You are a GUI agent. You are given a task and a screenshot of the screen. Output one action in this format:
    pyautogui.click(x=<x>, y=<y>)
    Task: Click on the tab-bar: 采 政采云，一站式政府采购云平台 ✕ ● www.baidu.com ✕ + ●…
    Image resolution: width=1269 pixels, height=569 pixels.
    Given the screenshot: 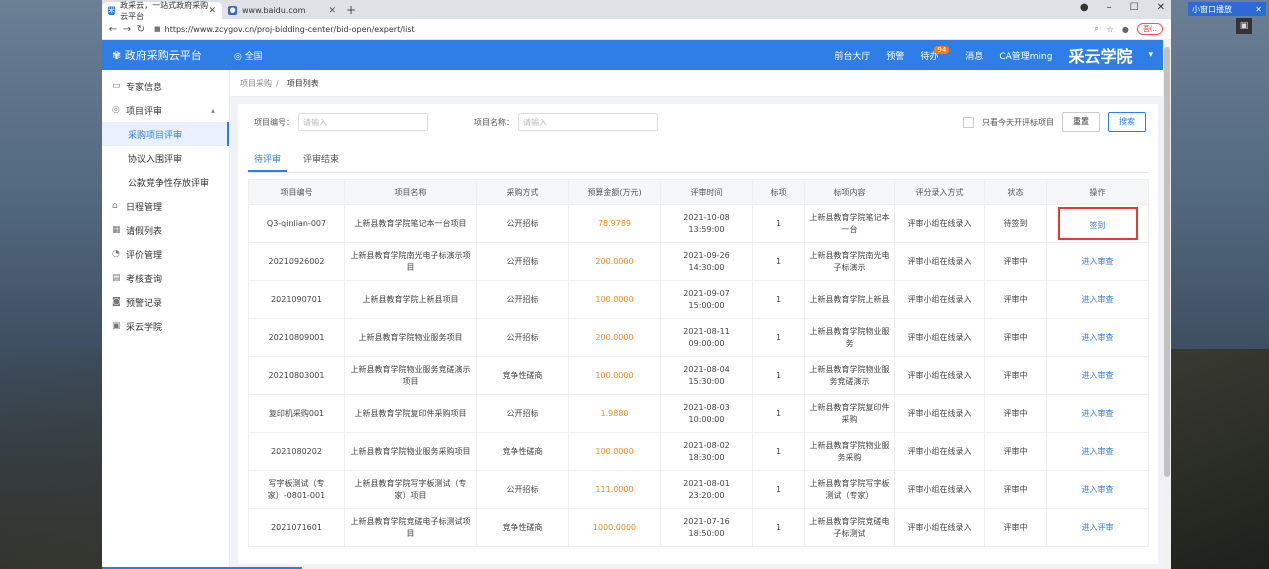 What is the action you would take?
    pyautogui.click(x=636, y=10)
    